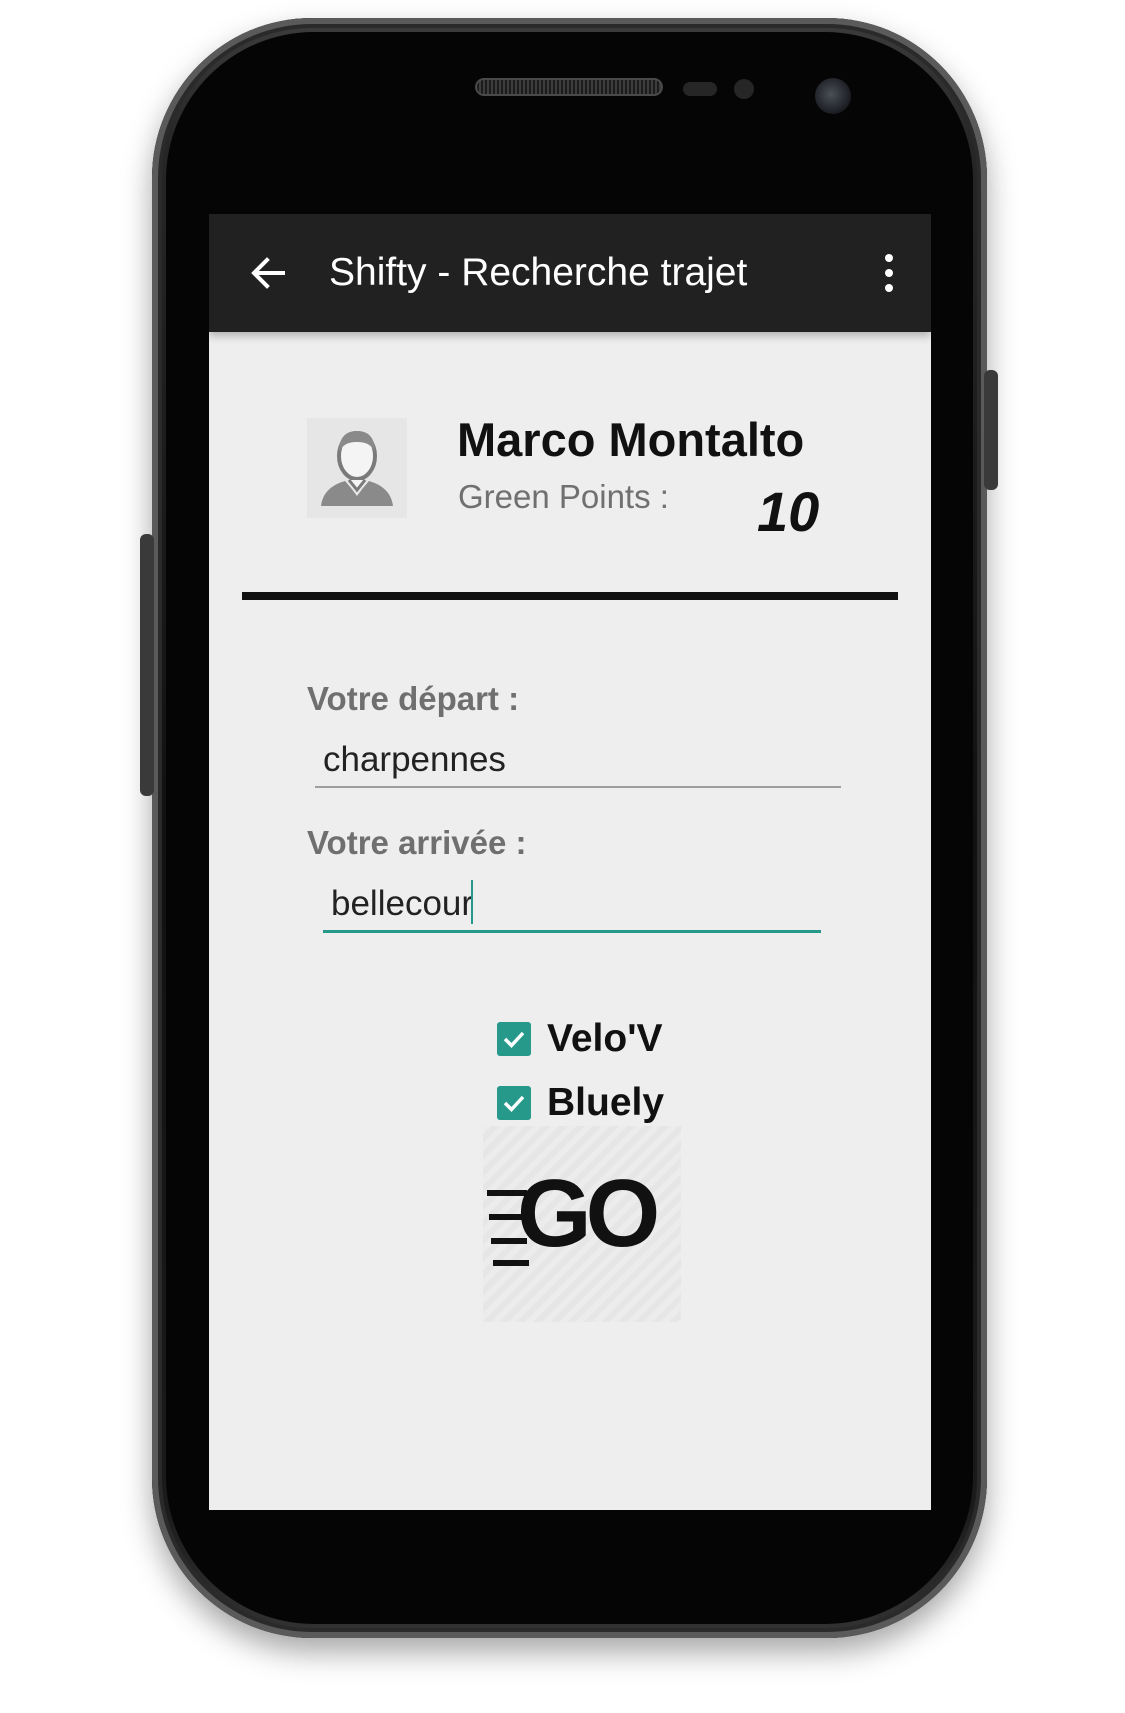  I want to click on overflow-menu-button, so click(889, 273).